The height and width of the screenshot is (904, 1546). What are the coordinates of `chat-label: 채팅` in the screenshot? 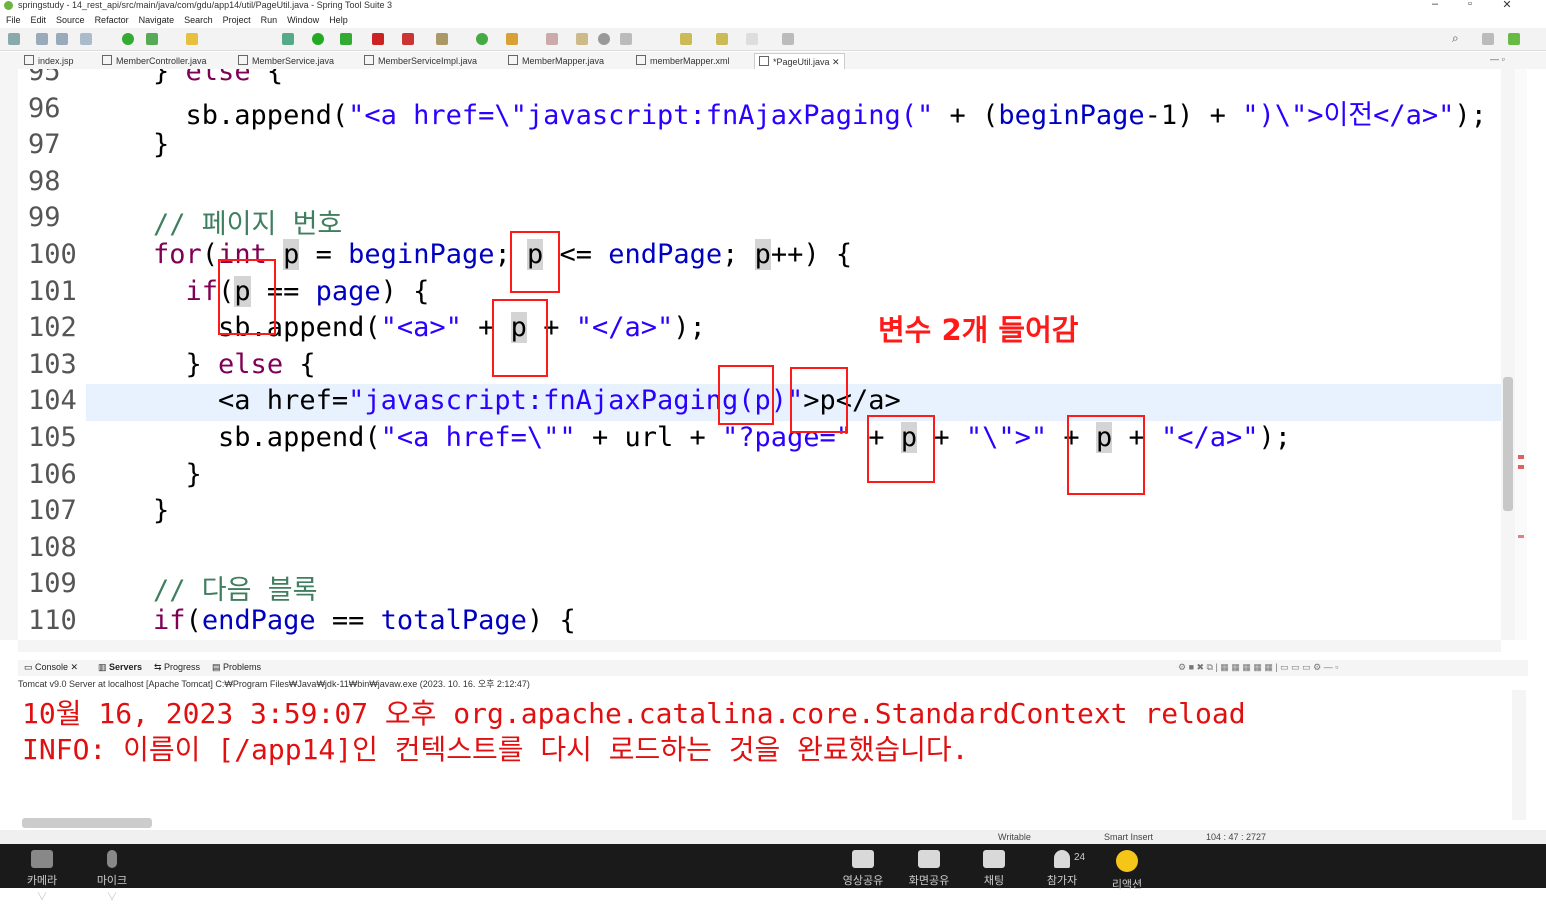 It's located at (994, 881).